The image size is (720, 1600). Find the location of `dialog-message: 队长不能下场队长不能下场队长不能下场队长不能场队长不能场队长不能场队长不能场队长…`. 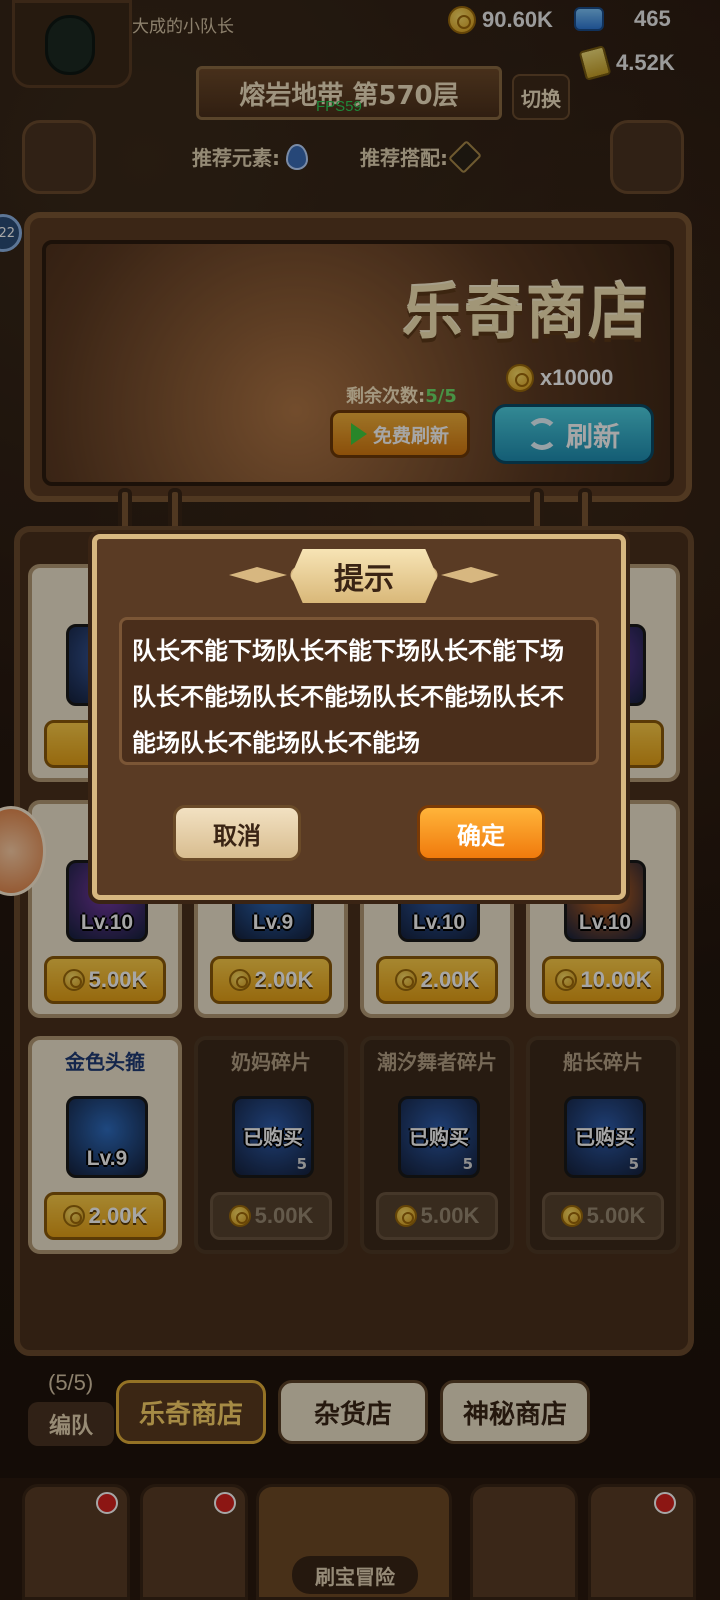

dialog-message: 队长不能下场队长不能下场队长不能下场队长不能场队长不能场队长不能场队长不能场队长… is located at coordinates (348, 697).